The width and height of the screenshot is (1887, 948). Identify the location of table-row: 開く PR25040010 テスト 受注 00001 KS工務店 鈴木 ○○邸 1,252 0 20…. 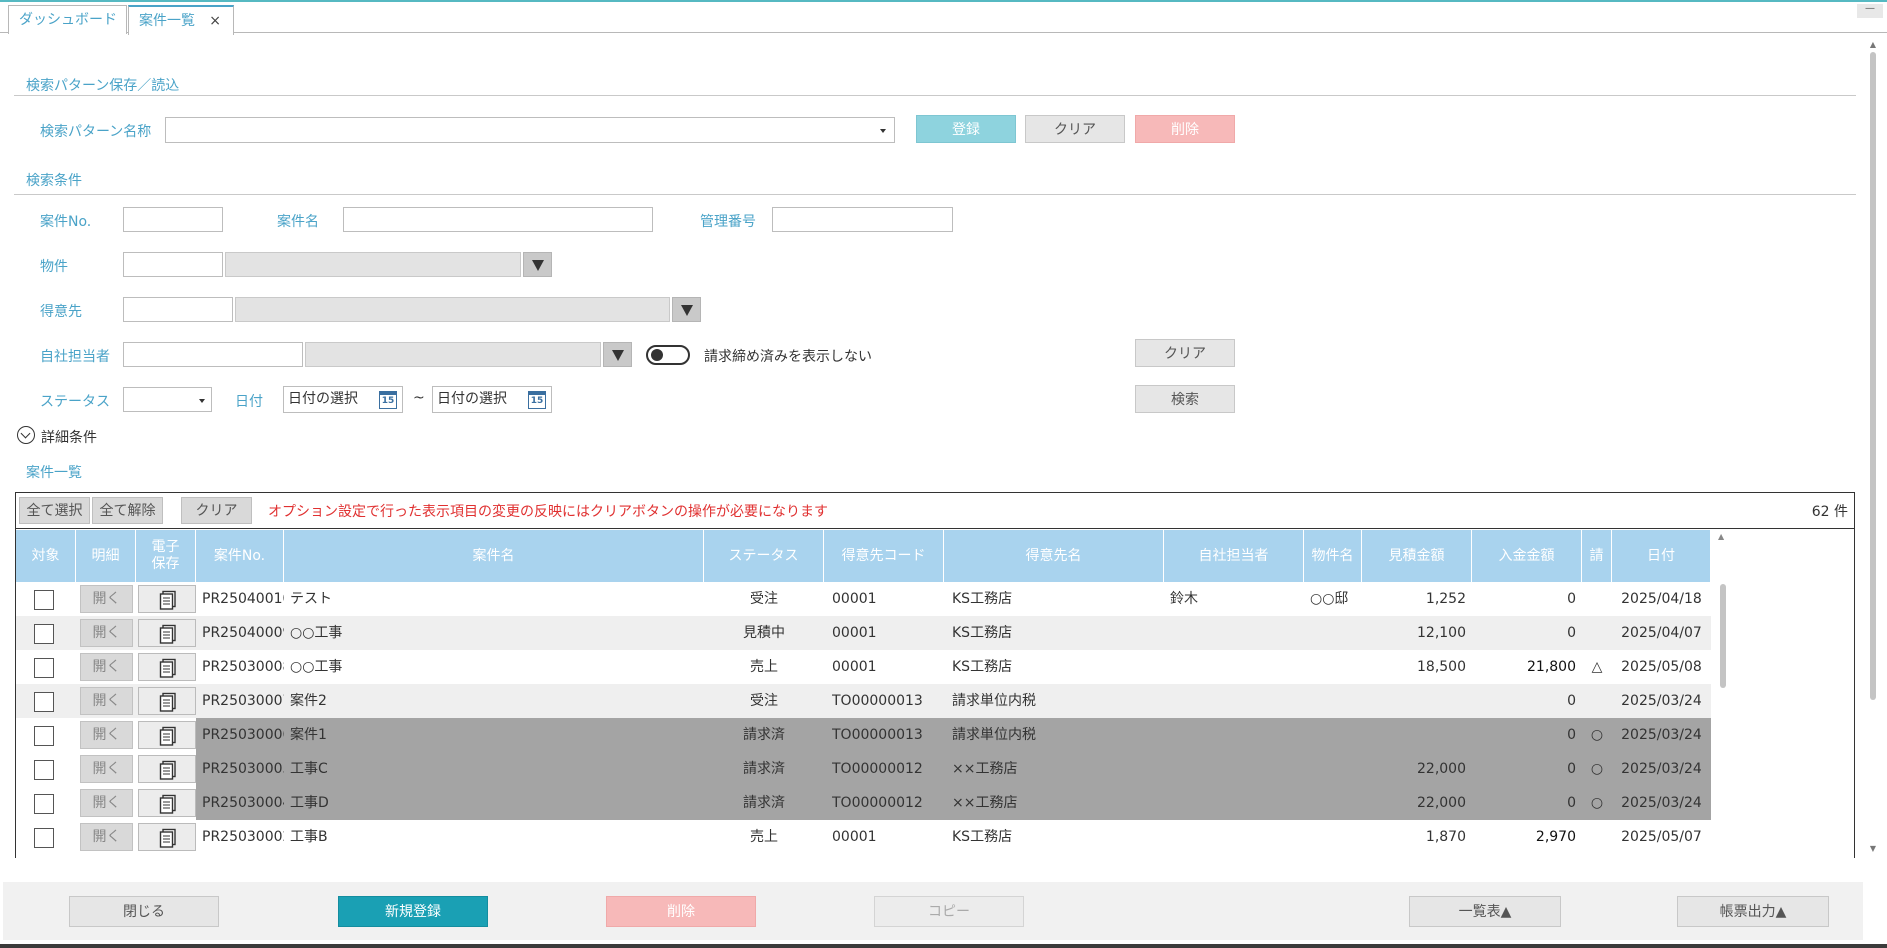
(863, 599).